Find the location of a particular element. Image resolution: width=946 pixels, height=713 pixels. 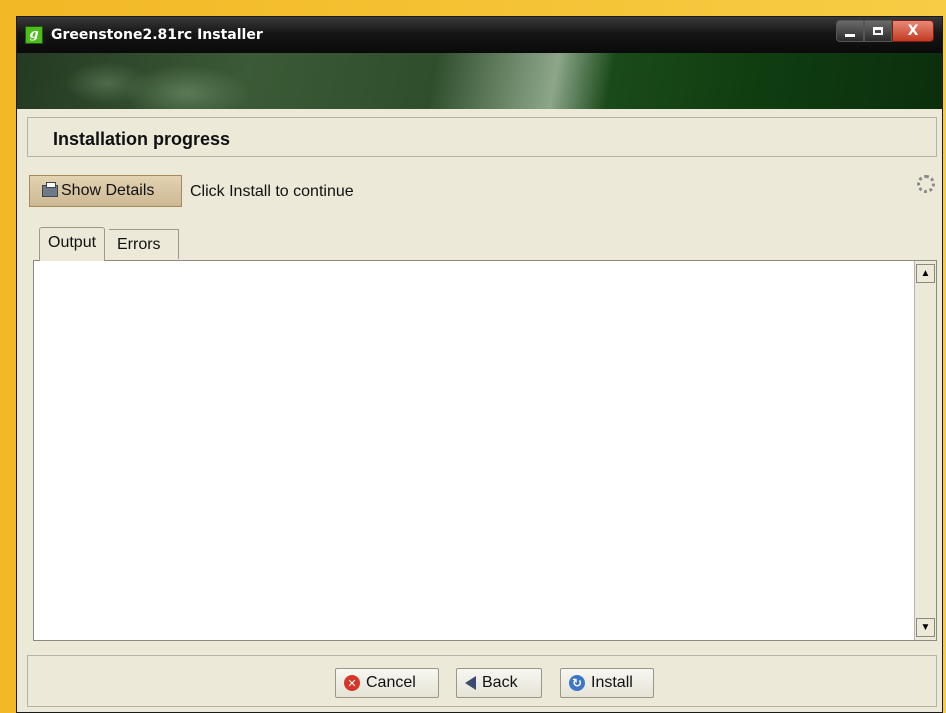

window-controls: X is located at coordinates (885, 32).